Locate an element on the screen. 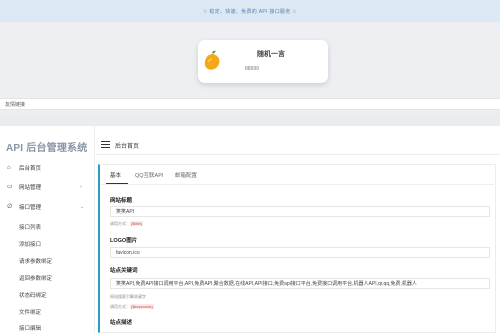 Image resolution: width=500 pixels, height=333 pixels. description-label: 站点描述 is located at coordinates (121, 323).